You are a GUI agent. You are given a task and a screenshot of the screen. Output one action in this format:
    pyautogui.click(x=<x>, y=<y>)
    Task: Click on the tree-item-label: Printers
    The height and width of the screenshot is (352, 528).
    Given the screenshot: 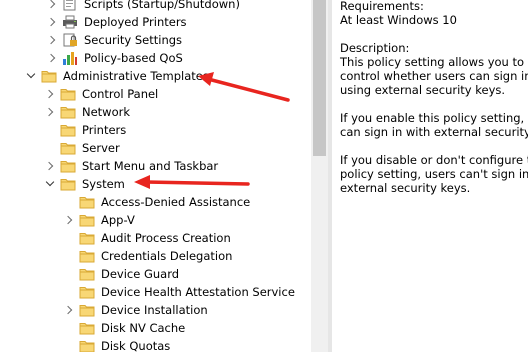 What is the action you would take?
    pyautogui.click(x=104, y=130)
    